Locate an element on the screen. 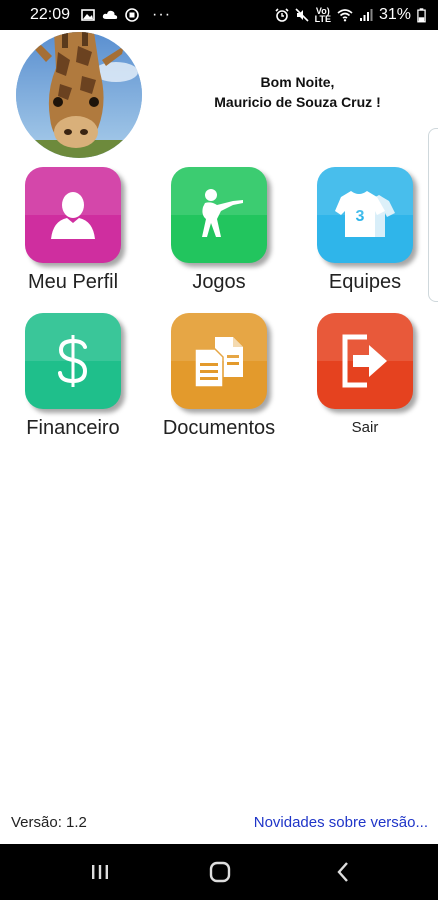 This screenshot has height=900, width=438. menu-equipes: 3 Equipes is located at coordinates (365, 230).